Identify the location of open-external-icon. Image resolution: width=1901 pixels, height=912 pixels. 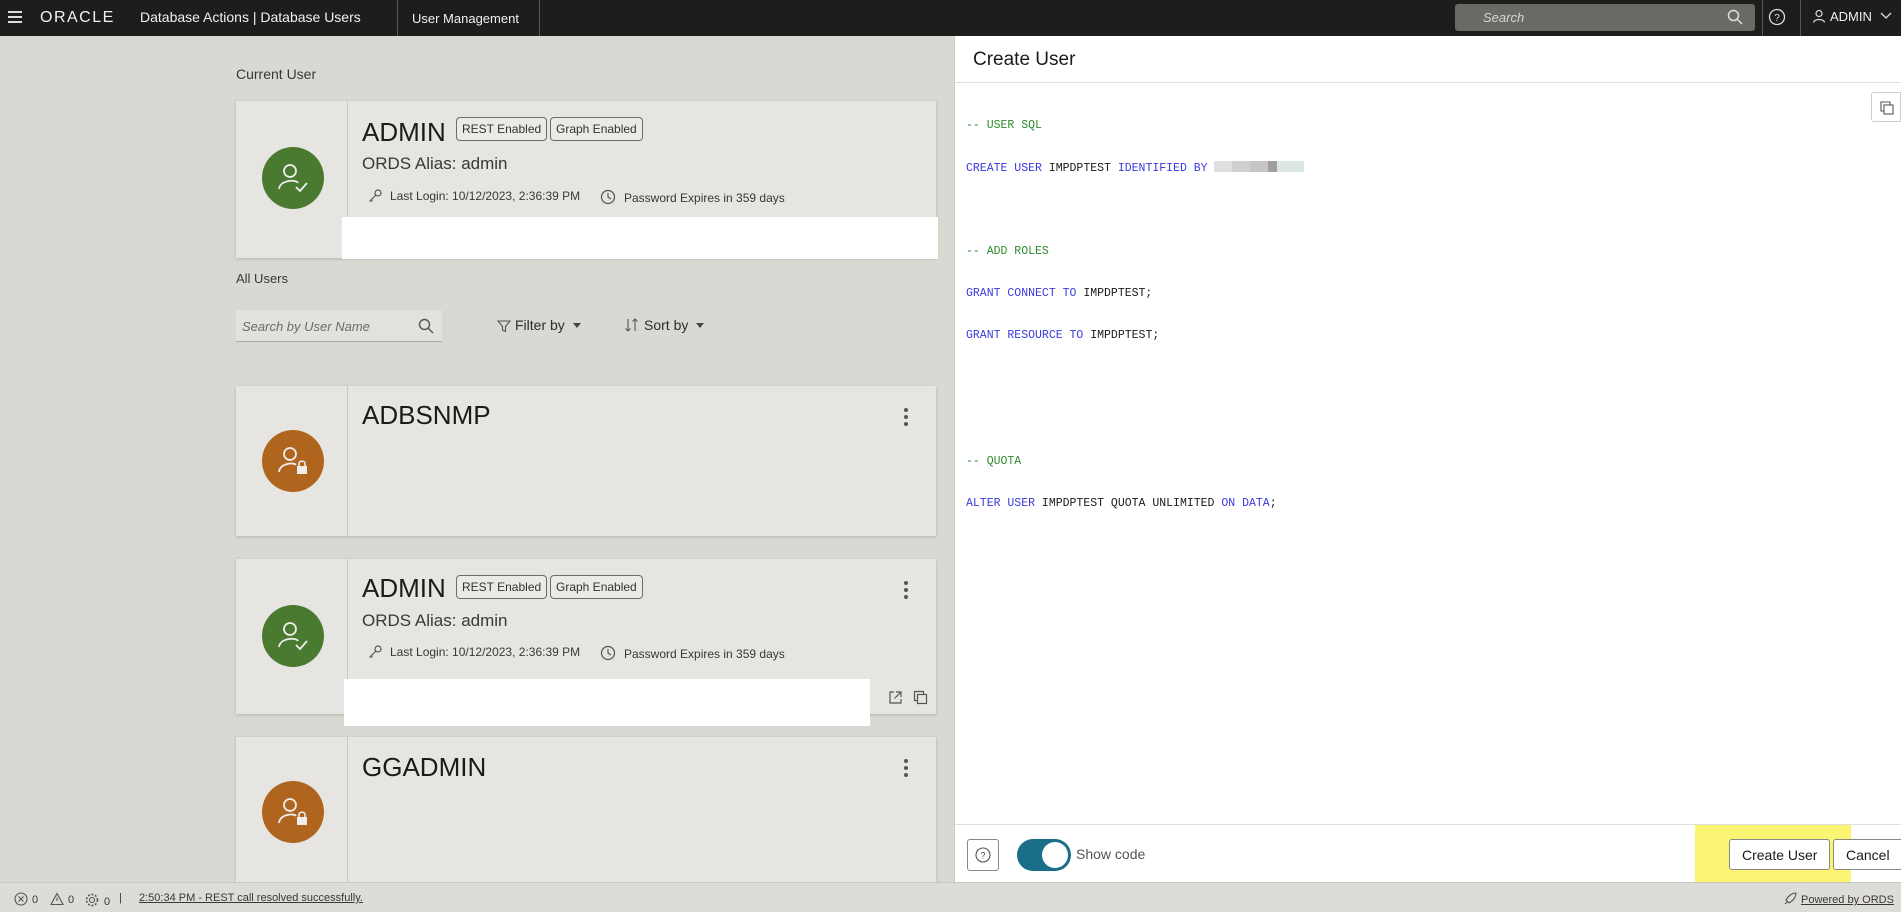
(895, 697).